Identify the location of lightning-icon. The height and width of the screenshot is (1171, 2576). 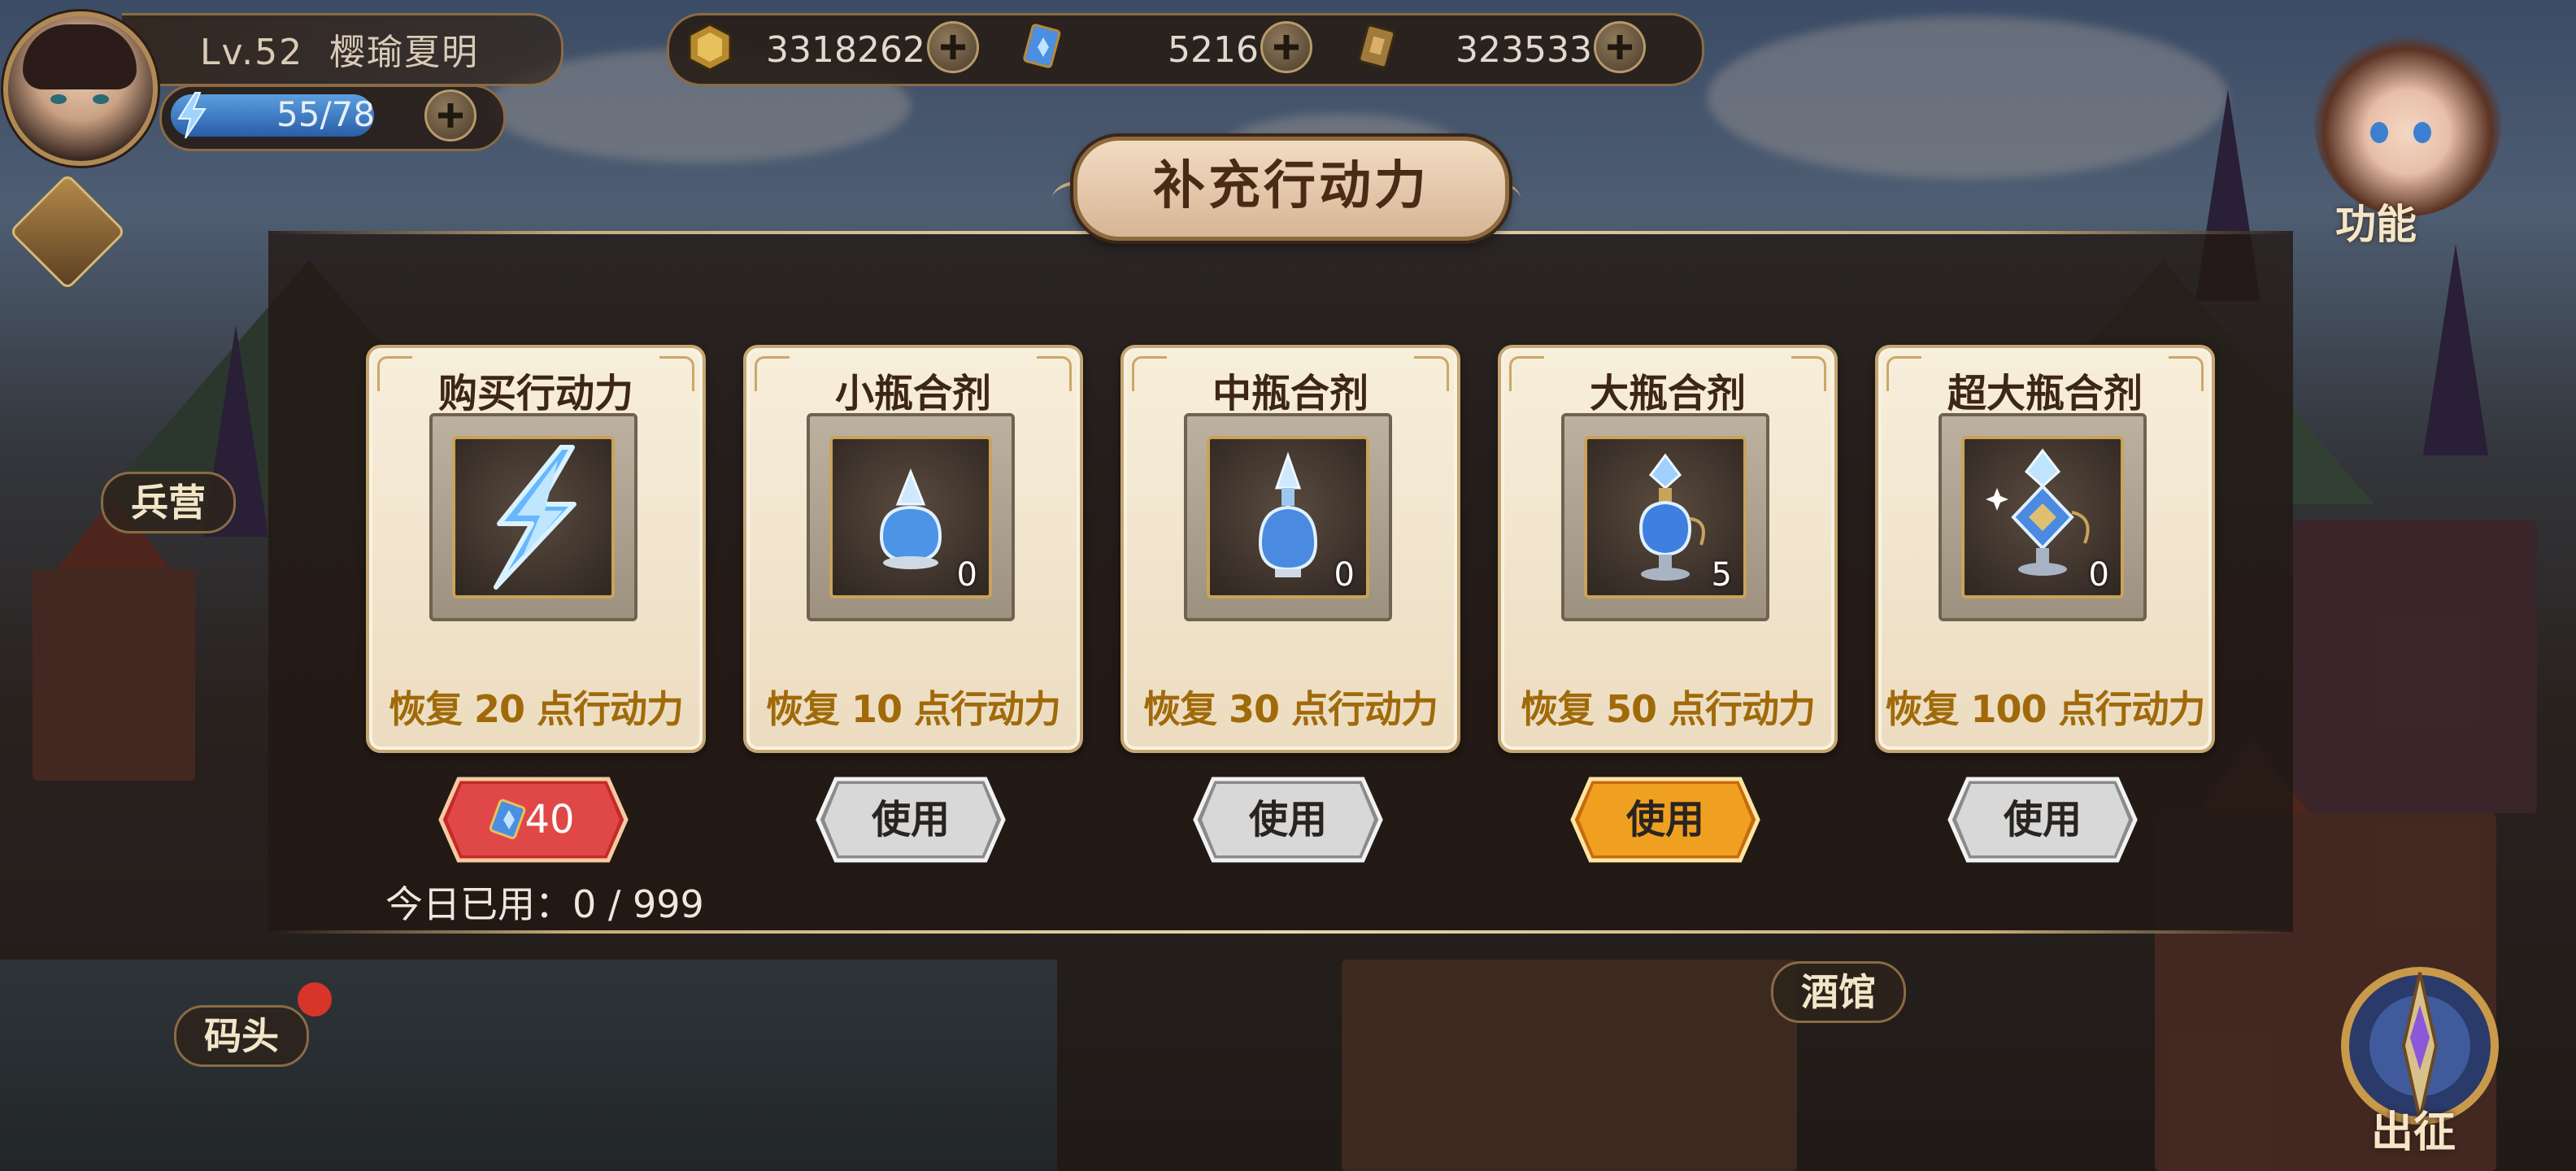
(192, 116).